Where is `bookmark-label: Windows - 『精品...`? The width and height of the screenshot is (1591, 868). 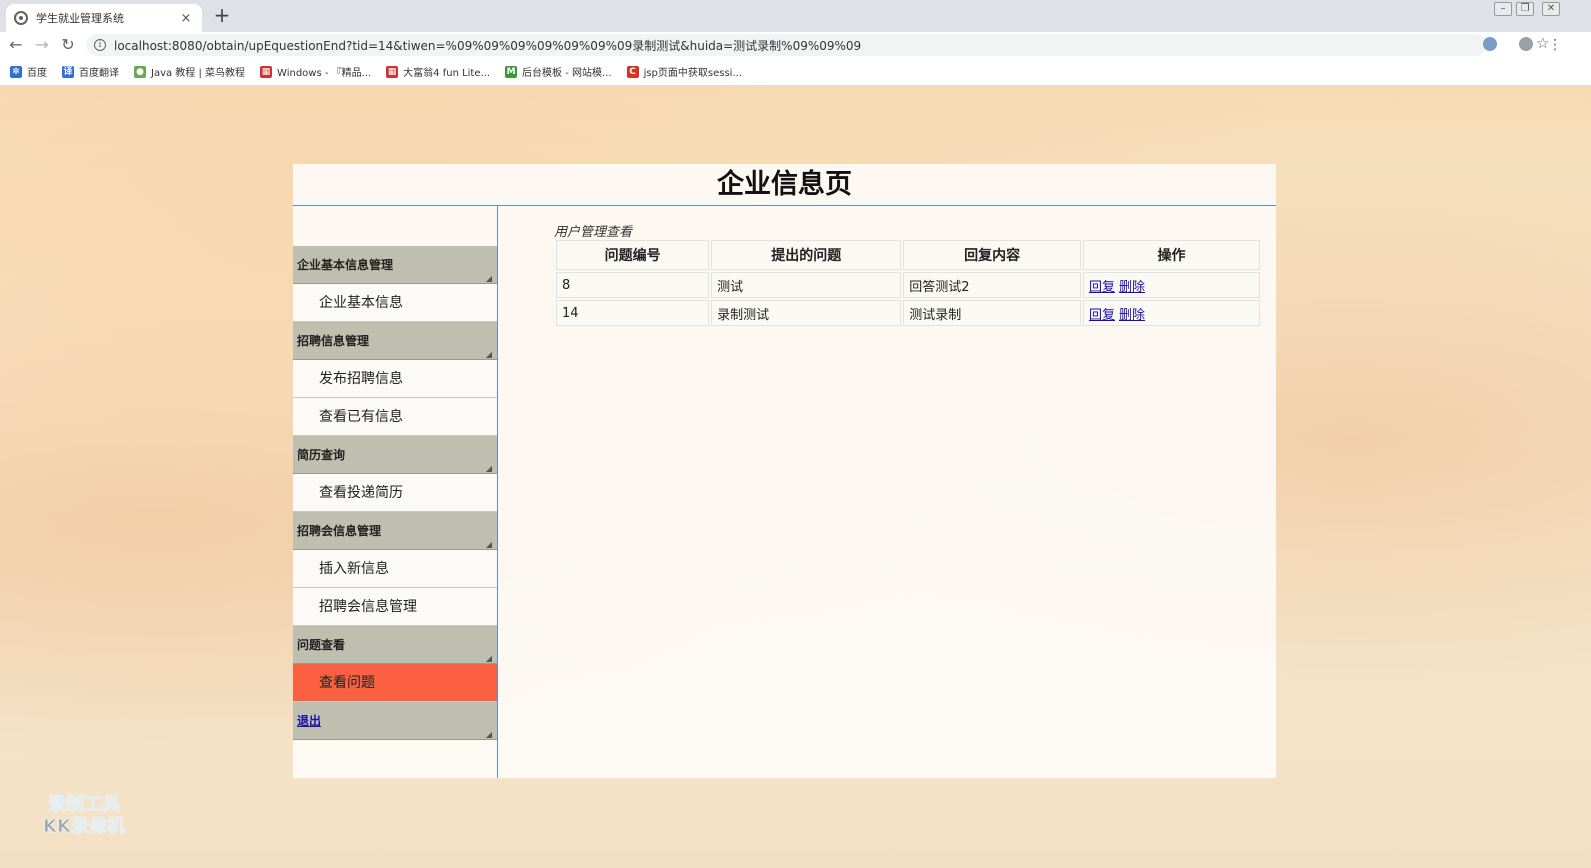
bookmark-label: Windows - 『精品... is located at coordinates (324, 73).